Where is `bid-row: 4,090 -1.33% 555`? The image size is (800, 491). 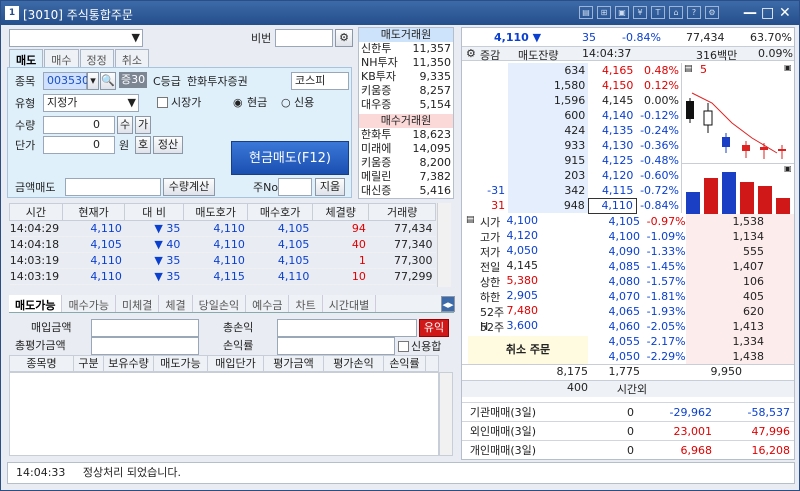 bid-row: 4,090 -1.33% 555 is located at coordinates (691, 251).